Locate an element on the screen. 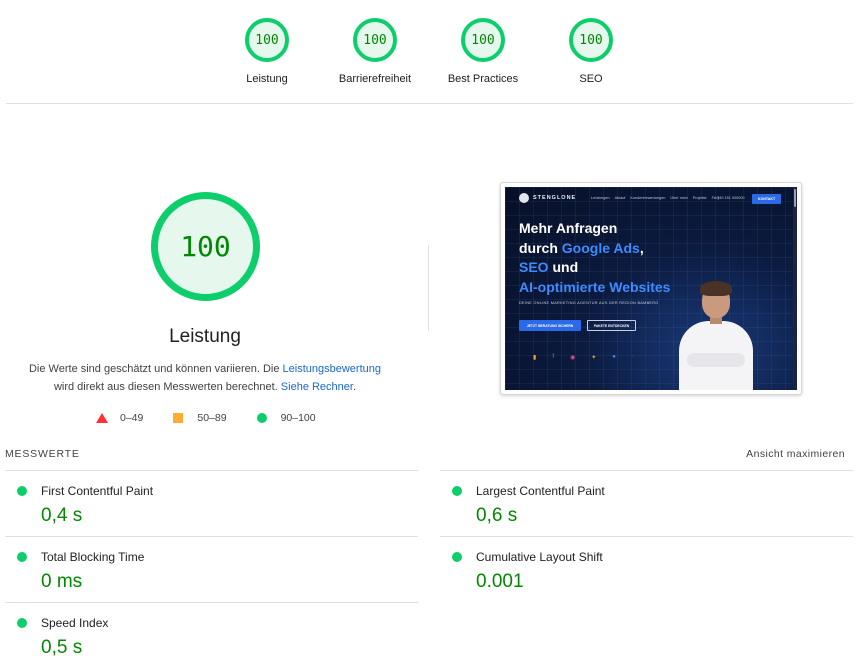 This screenshot has height=669, width=859. google-icon: ✦ is located at coordinates (594, 358).